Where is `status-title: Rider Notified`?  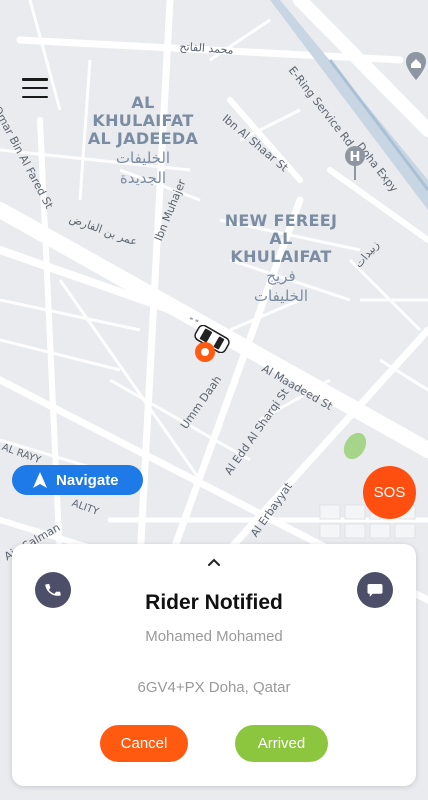 status-title: Rider Notified is located at coordinates (214, 602).